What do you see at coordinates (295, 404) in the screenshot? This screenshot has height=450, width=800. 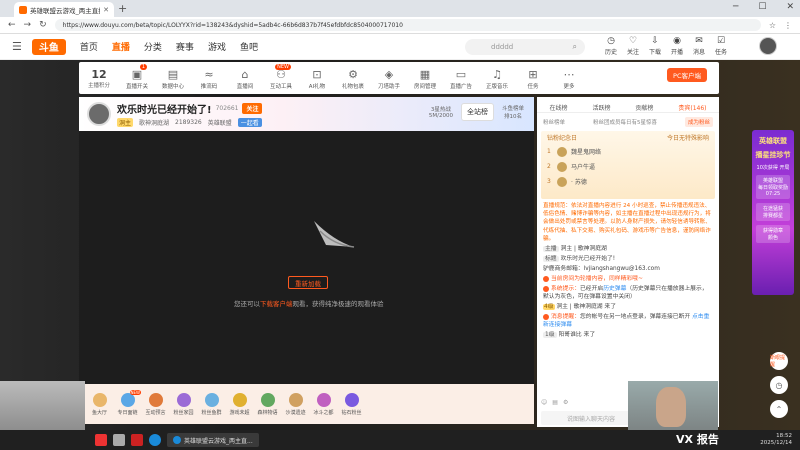 I see `gift-item: 沙漠遗迹` at bounding box center [295, 404].